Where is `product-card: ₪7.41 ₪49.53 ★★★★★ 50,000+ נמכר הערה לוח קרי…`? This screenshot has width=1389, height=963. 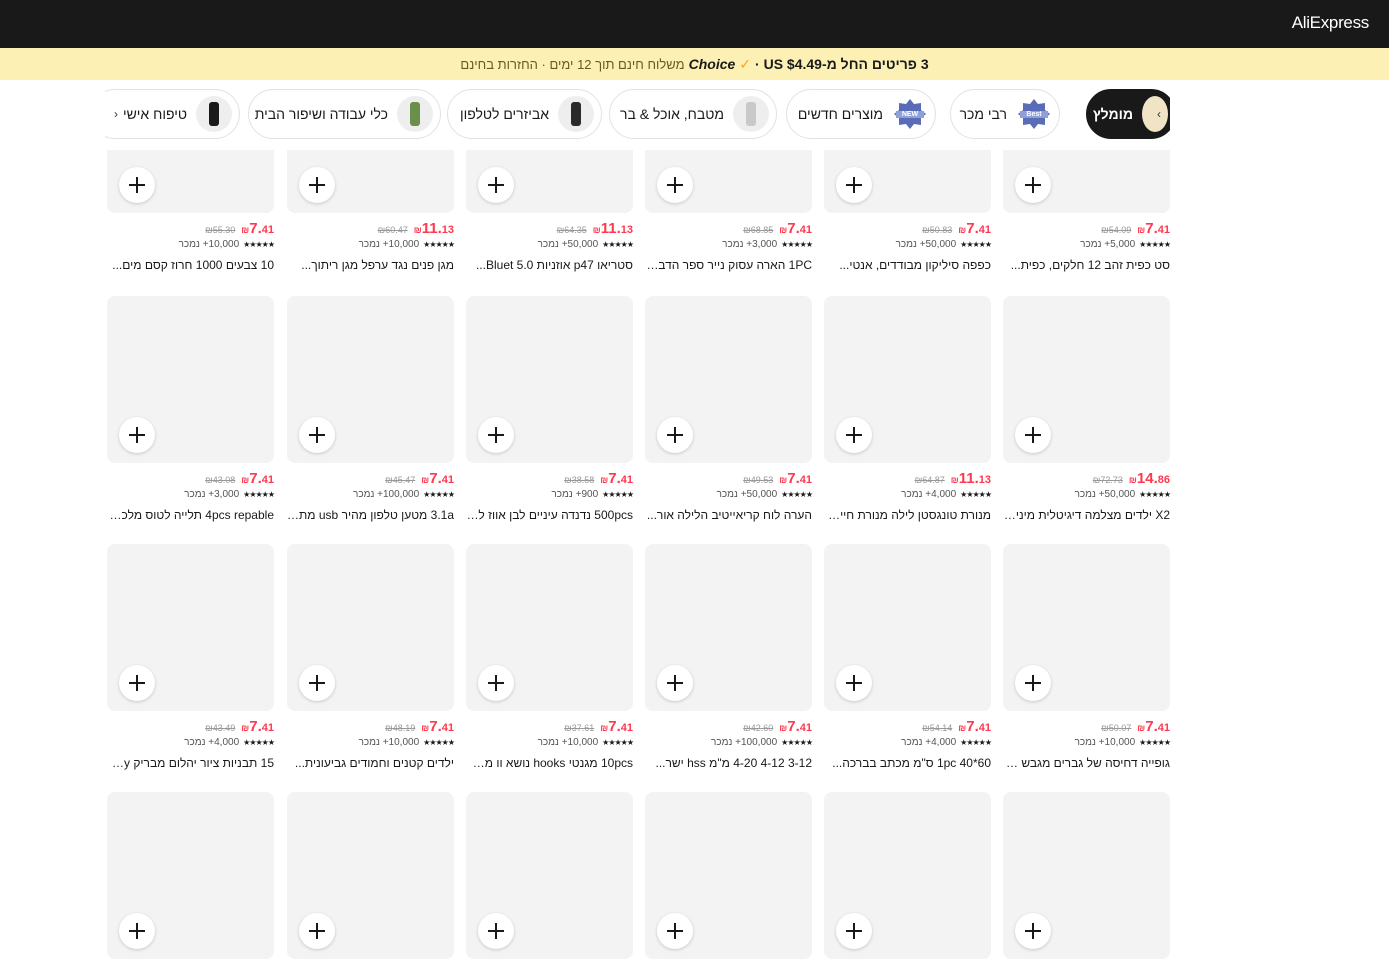
product-card: ₪7.41 ₪49.53 ★★★★★ 50,000+ נמכר הערה לוח קרי… is located at coordinates (729, 409).